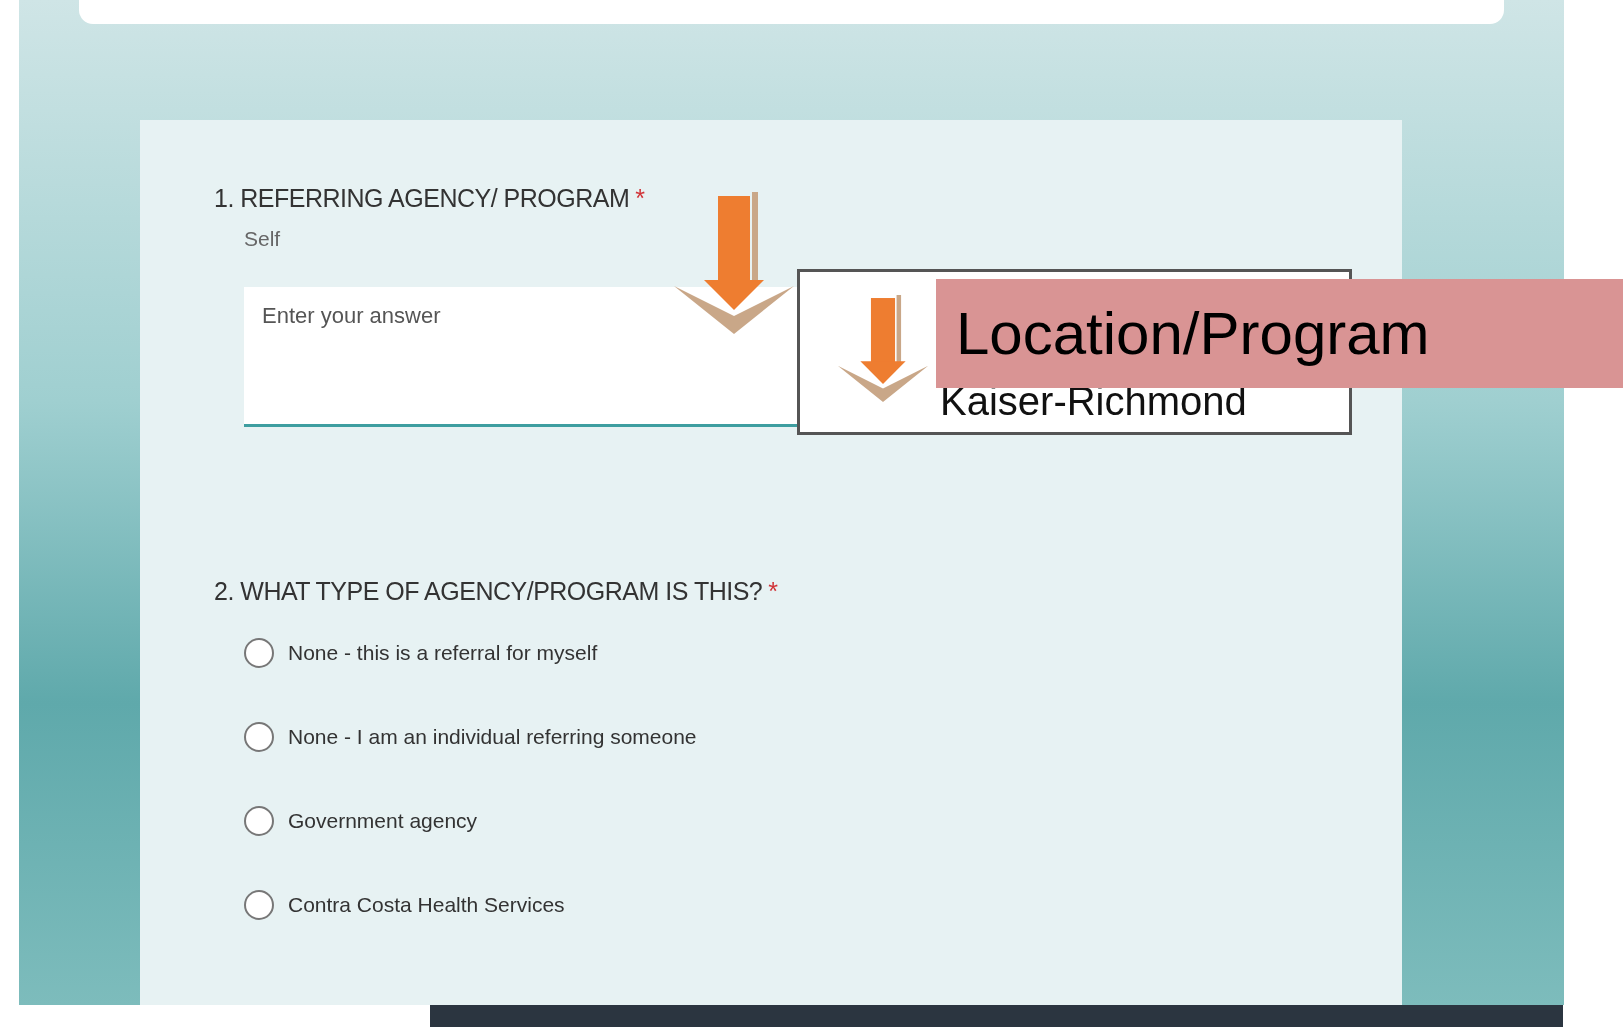 This screenshot has width=1623, height=1027. Describe the element at coordinates (263, 239) in the screenshot. I see `question-subtitle: Self` at that location.